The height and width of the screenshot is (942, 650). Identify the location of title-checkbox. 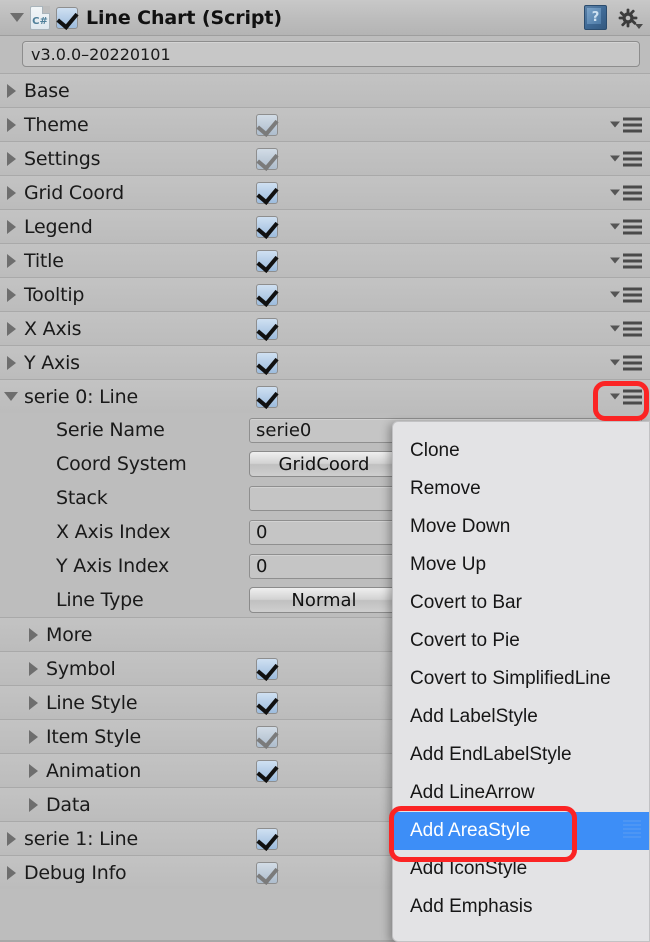
(267, 261).